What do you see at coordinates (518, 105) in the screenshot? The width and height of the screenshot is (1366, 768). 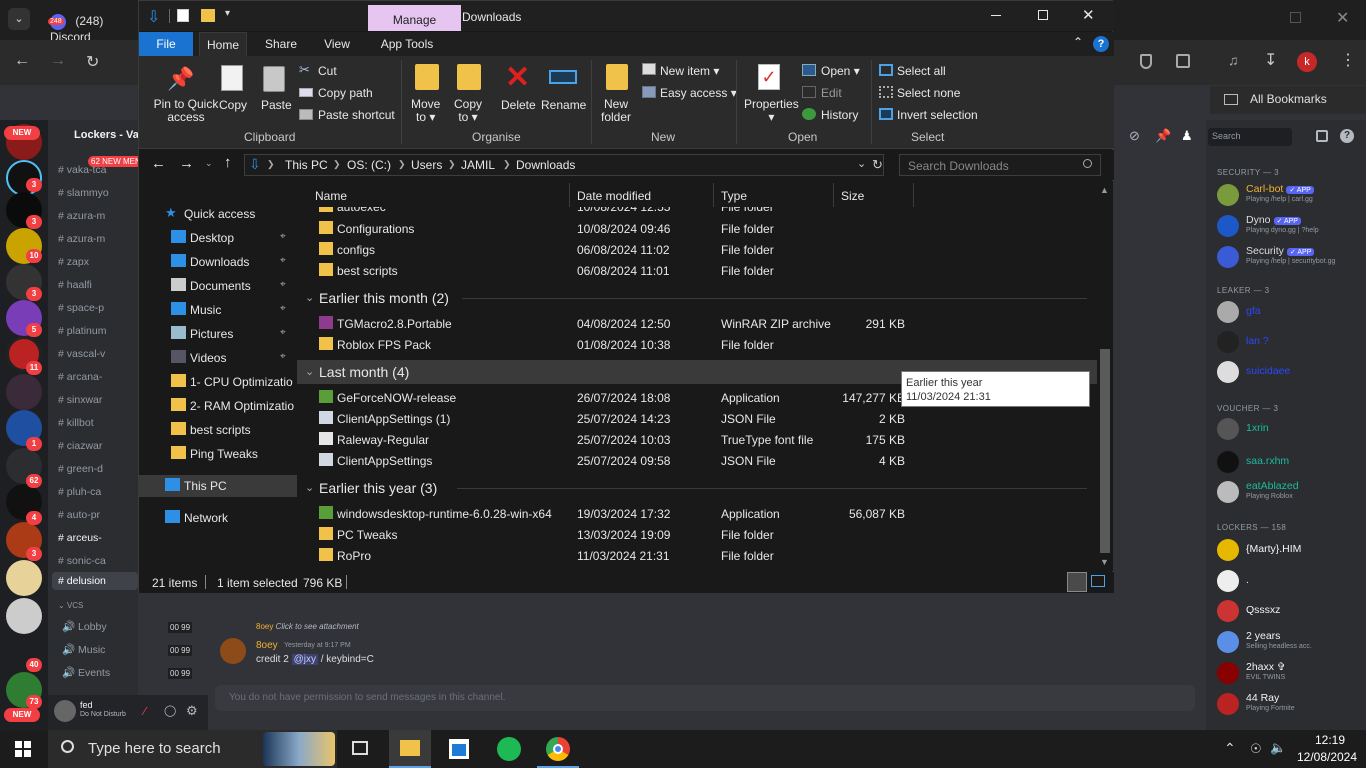 I see `delete-button: Delete` at bounding box center [518, 105].